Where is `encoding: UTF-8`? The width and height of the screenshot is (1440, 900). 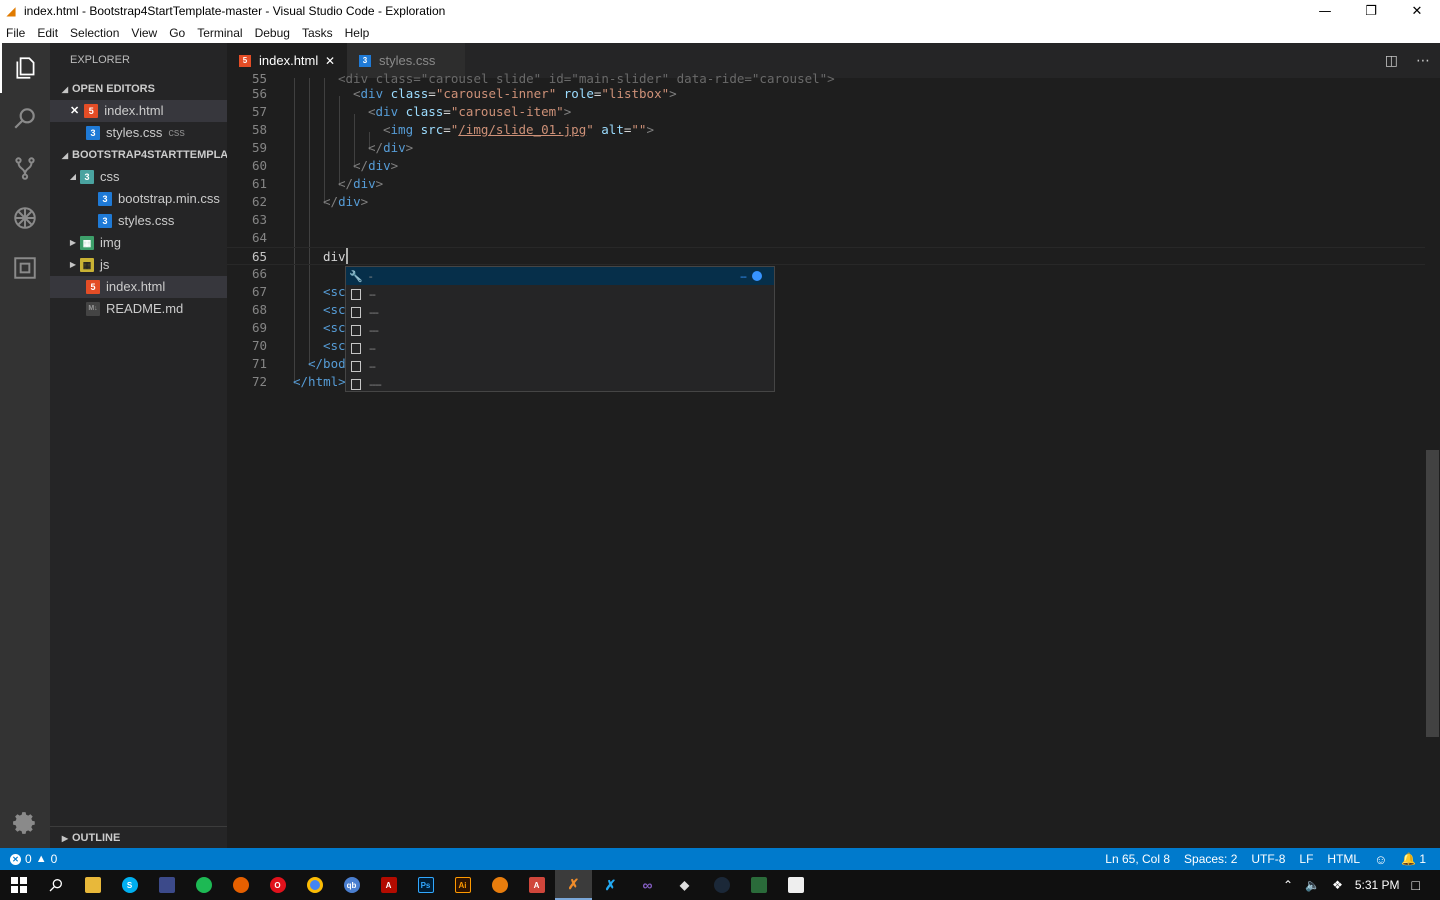 encoding: UTF-8 is located at coordinates (1268, 859).